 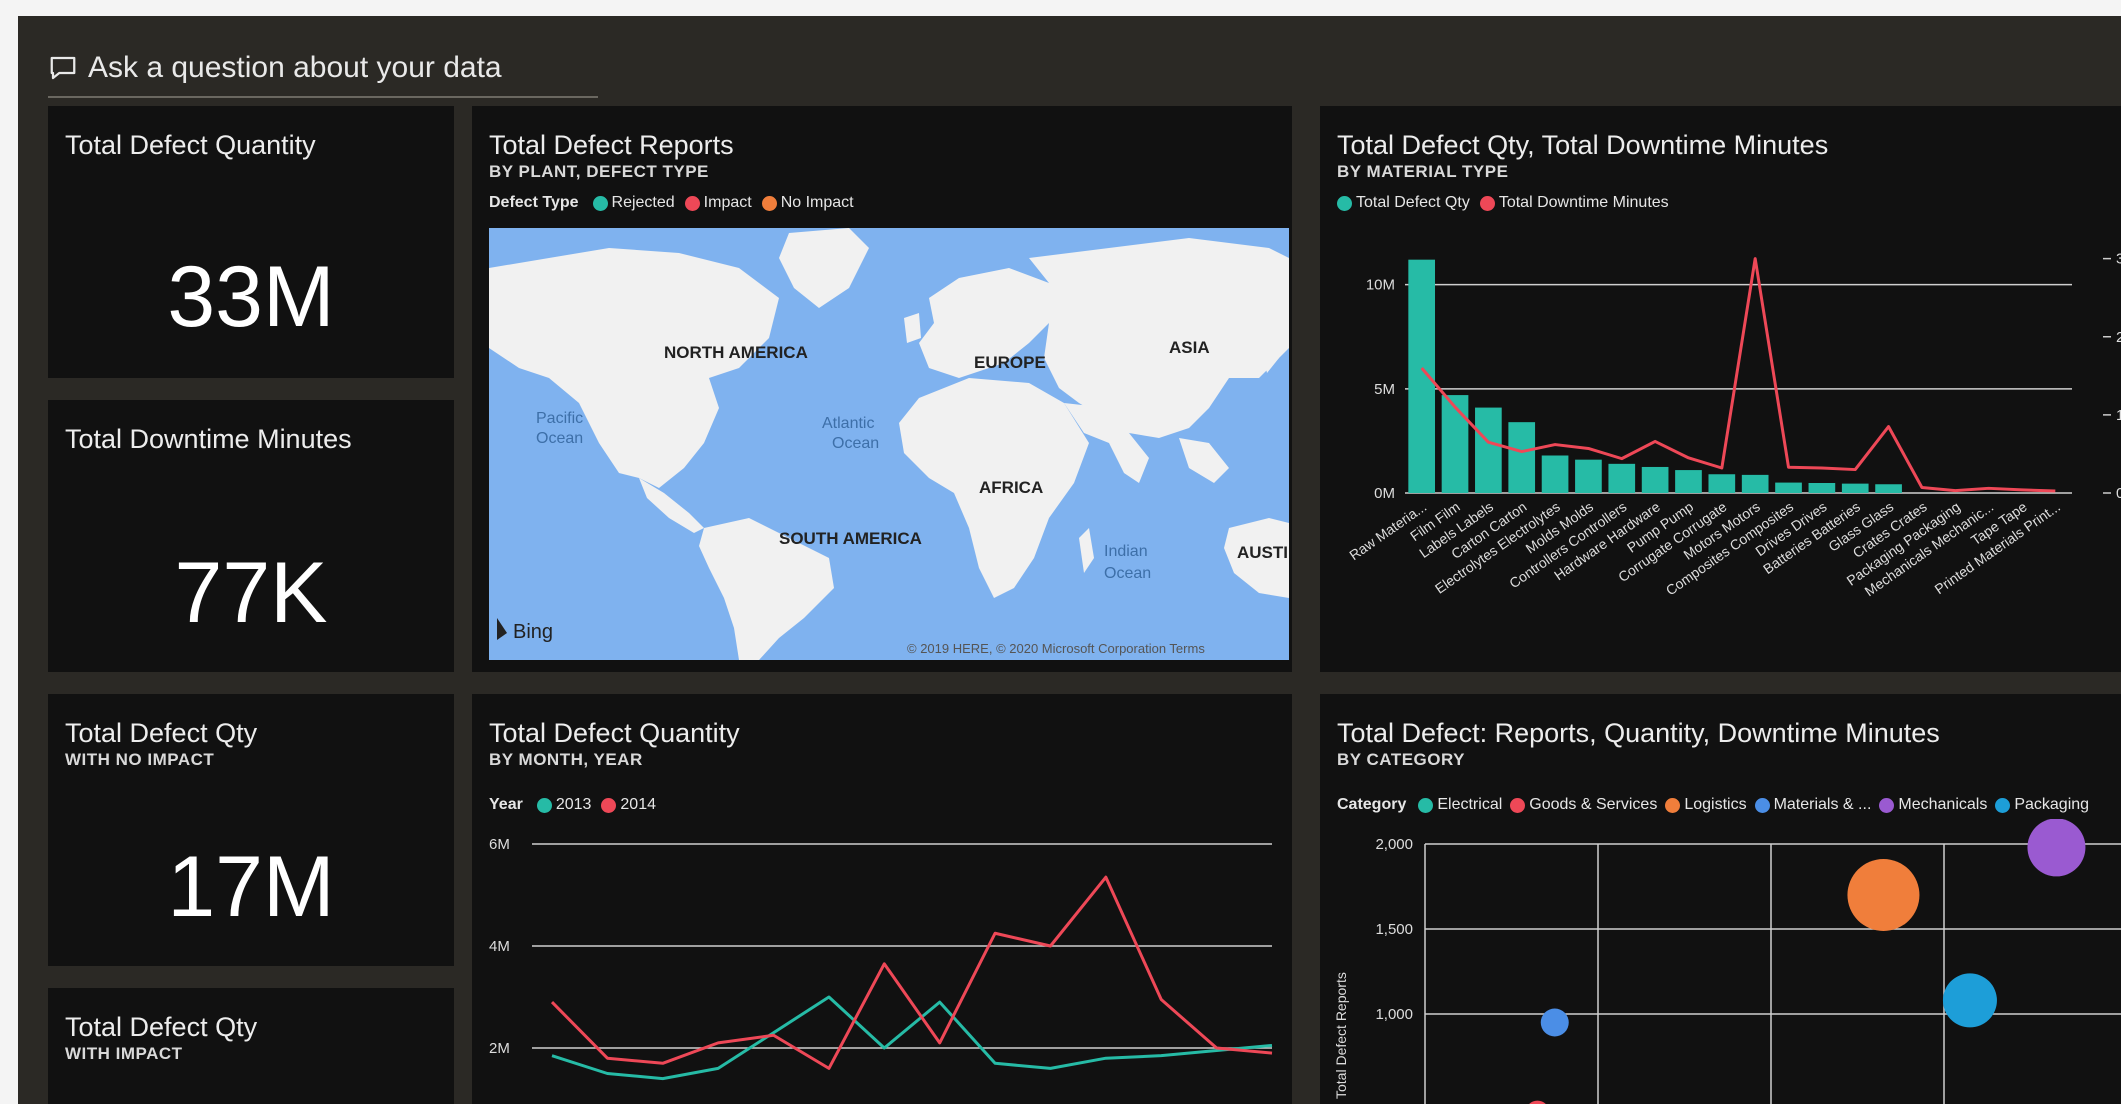 I want to click on y2-tick-label: 0, so click(x=2118, y=493).